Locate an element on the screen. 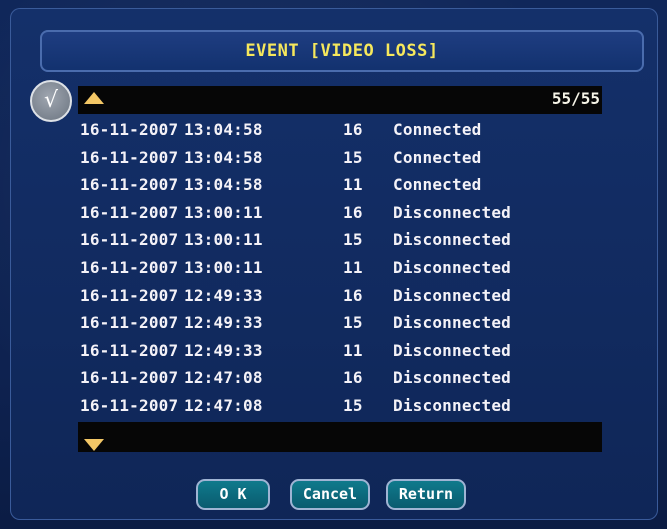  list-footer-strip is located at coordinates (340, 437).